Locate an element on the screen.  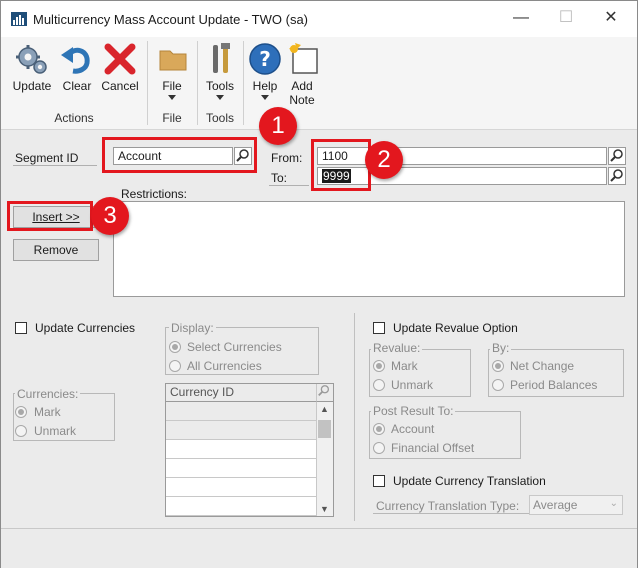
scroll-down-icon: ▼ is located at coordinates (324, 509).